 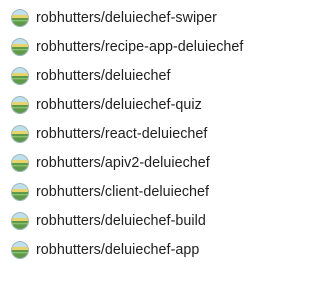 I want to click on list-item: robhutters/deluiechef-swiper, so click(x=148, y=17).